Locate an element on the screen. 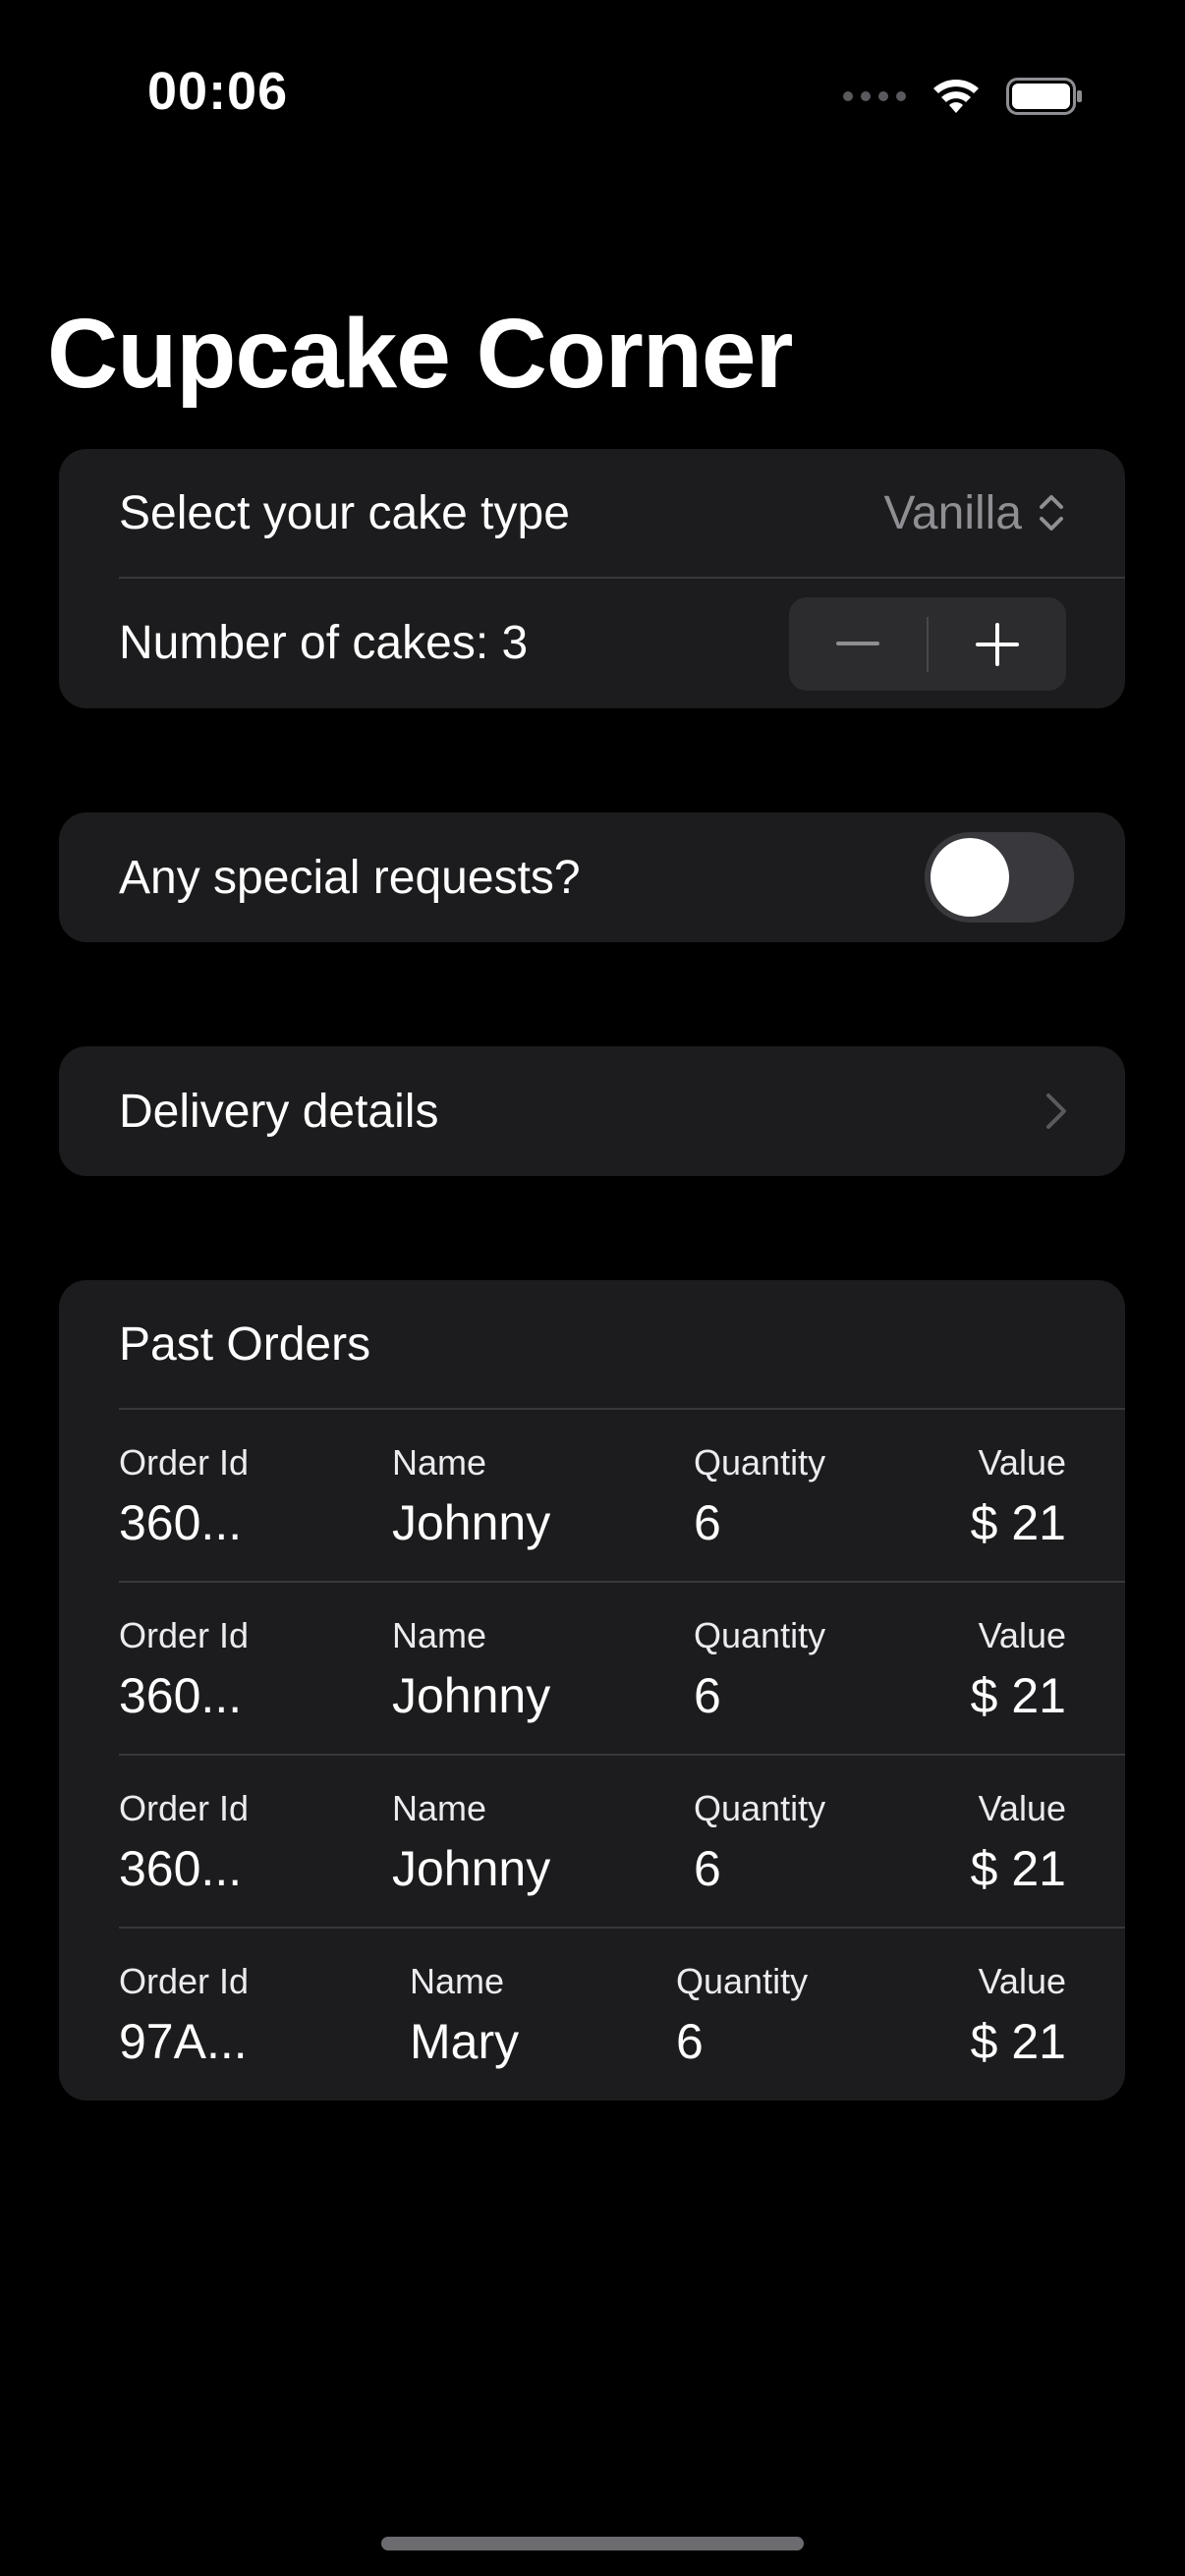 Image resolution: width=1185 pixels, height=2576 pixels. special-requests-card: Any special requests? is located at coordinates (592, 877).